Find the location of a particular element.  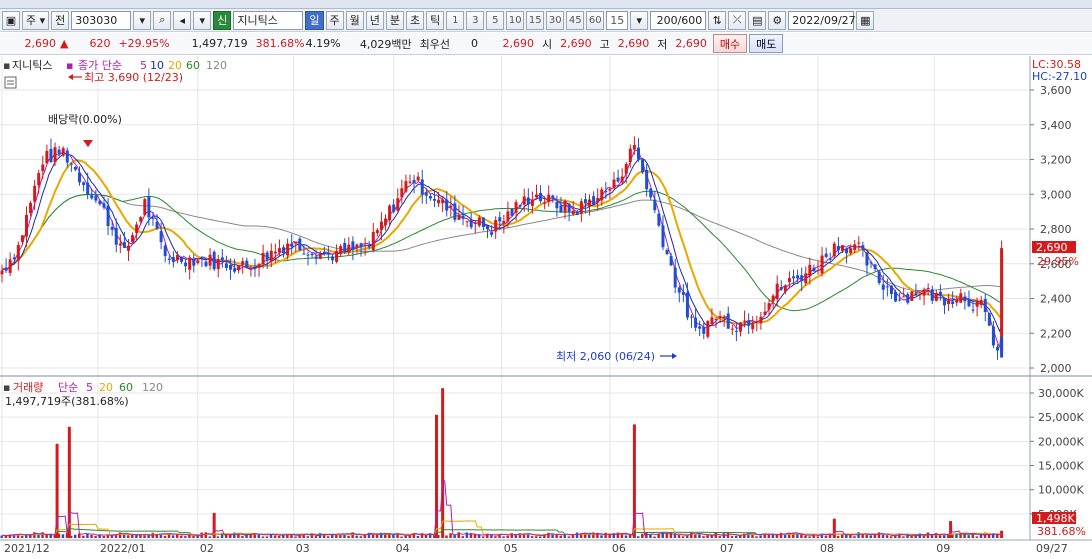

search-icon: ⌕ is located at coordinates (162, 20).